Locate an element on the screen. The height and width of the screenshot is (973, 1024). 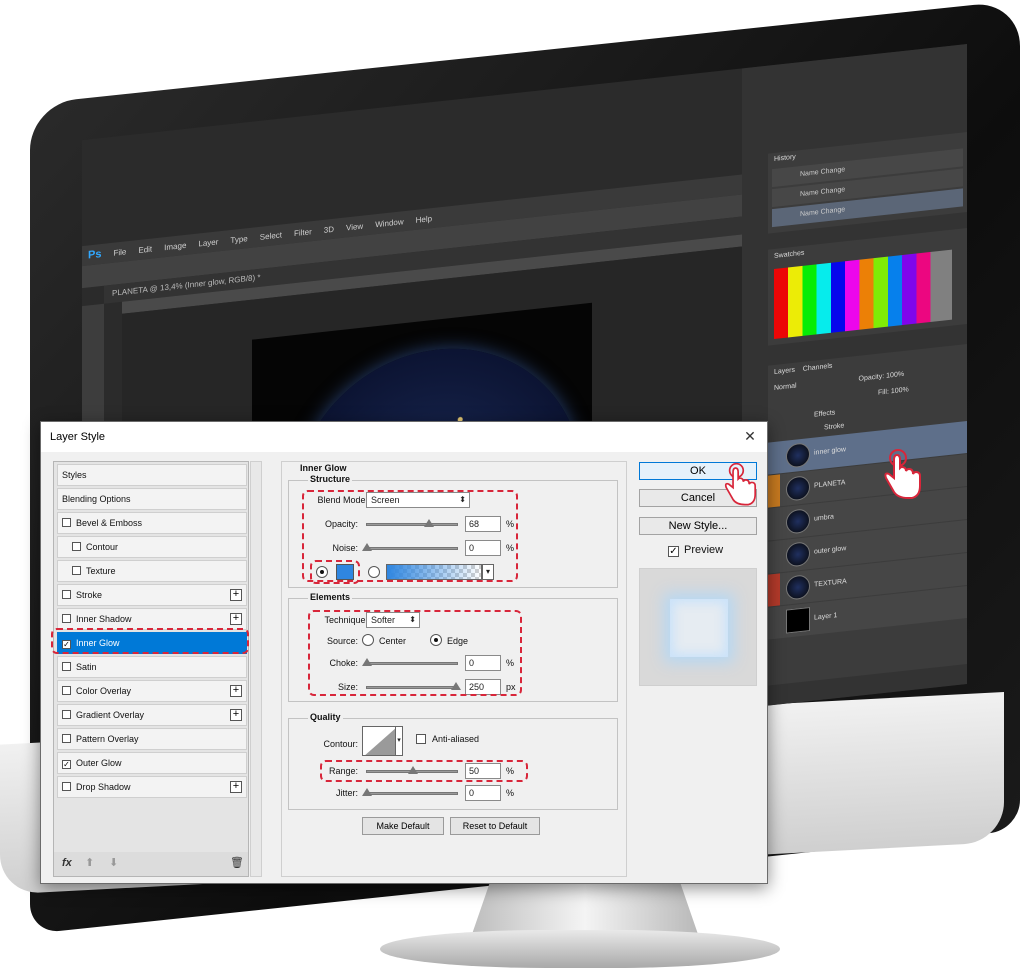
contour-label: Contour: is located at coordinates (340, 744).